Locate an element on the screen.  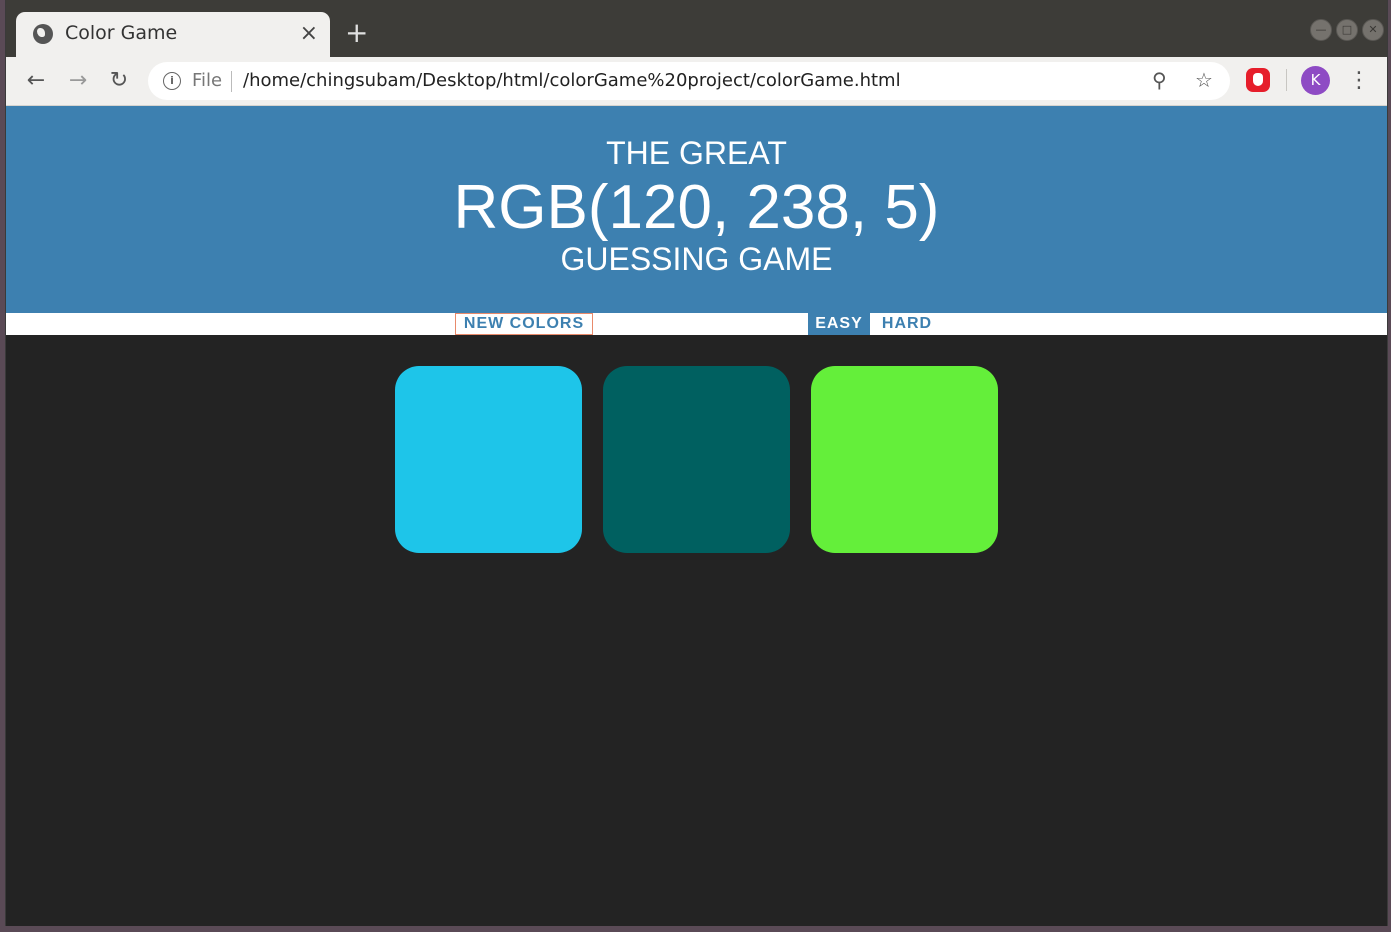
tab-color-game: Color Game × is located at coordinates (173, 34).